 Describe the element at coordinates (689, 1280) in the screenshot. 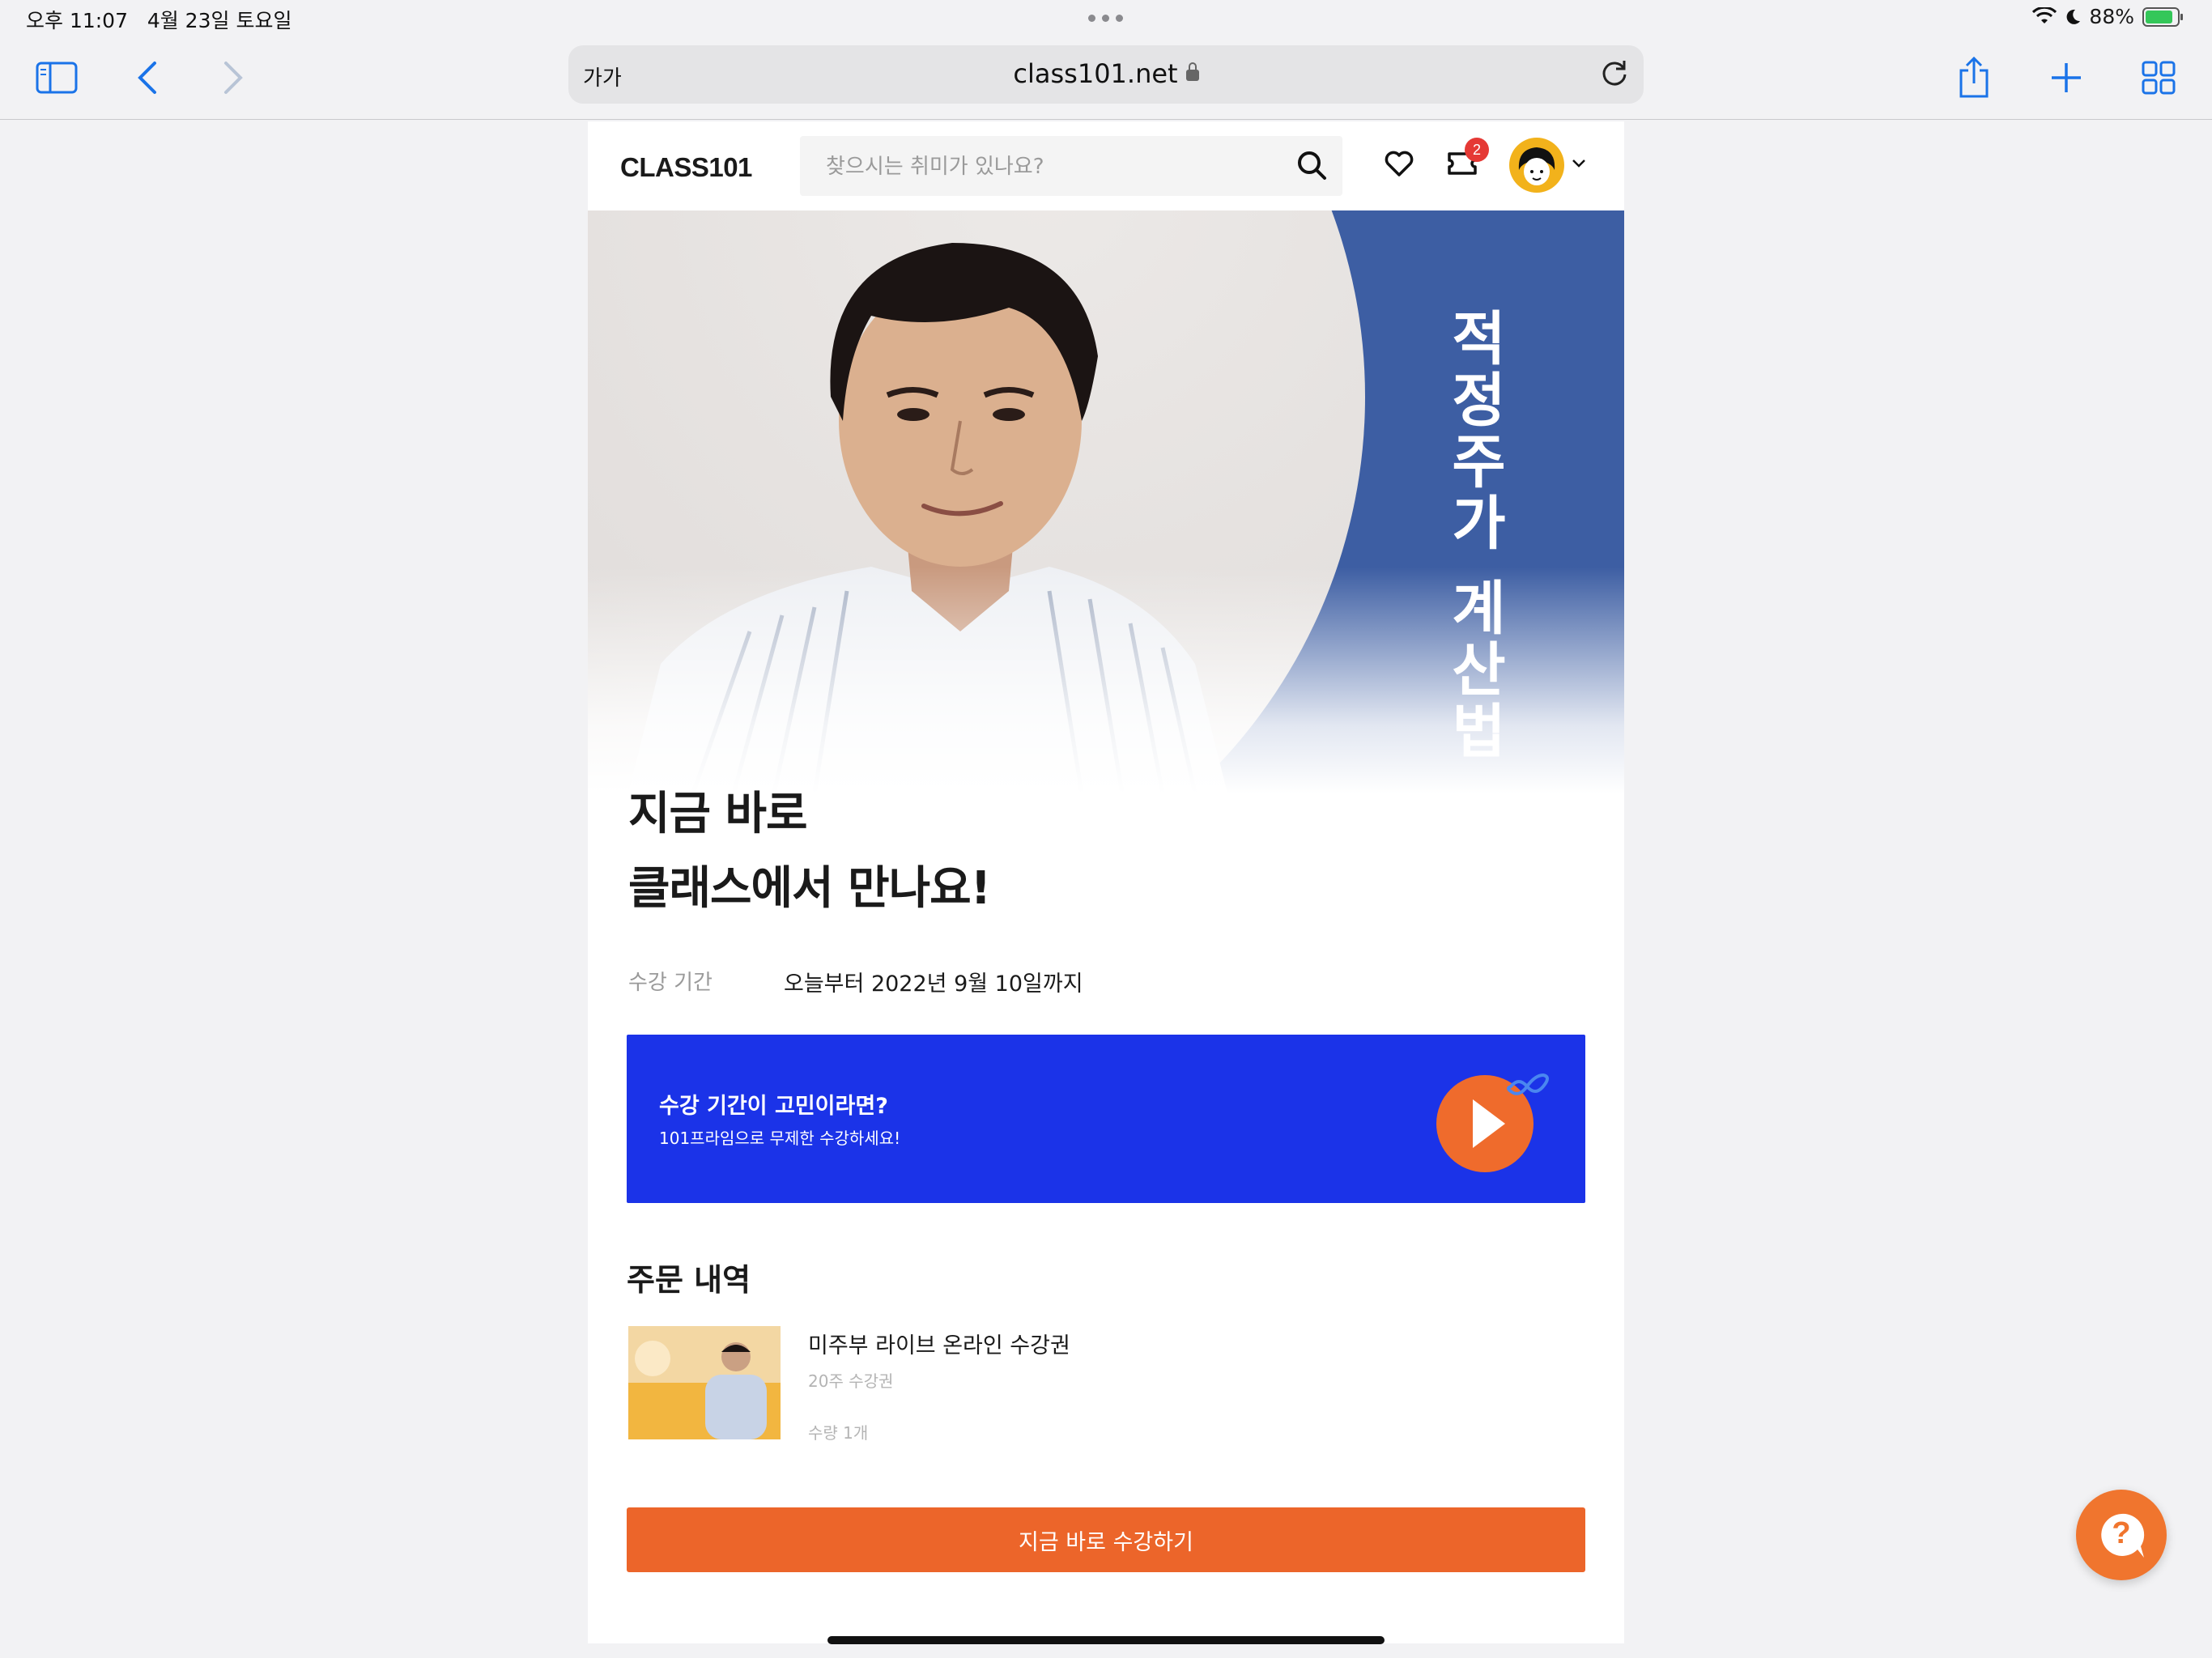

I see `orders-title: 주문 내역` at that location.